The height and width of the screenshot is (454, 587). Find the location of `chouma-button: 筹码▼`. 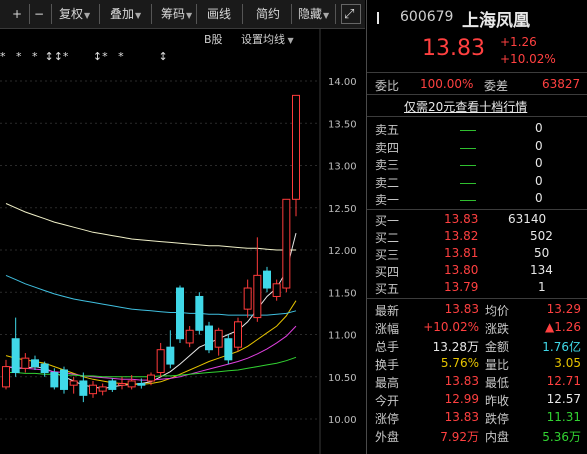

chouma-button: 筹码▼ is located at coordinates (177, 14).